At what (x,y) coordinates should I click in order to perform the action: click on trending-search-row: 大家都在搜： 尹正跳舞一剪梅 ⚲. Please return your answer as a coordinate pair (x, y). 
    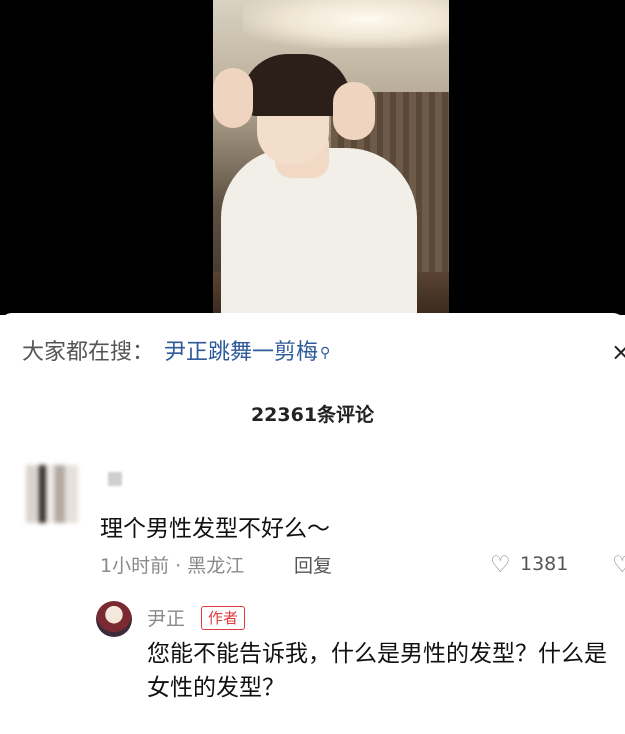
    Looking at the image, I should click on (308, 353).